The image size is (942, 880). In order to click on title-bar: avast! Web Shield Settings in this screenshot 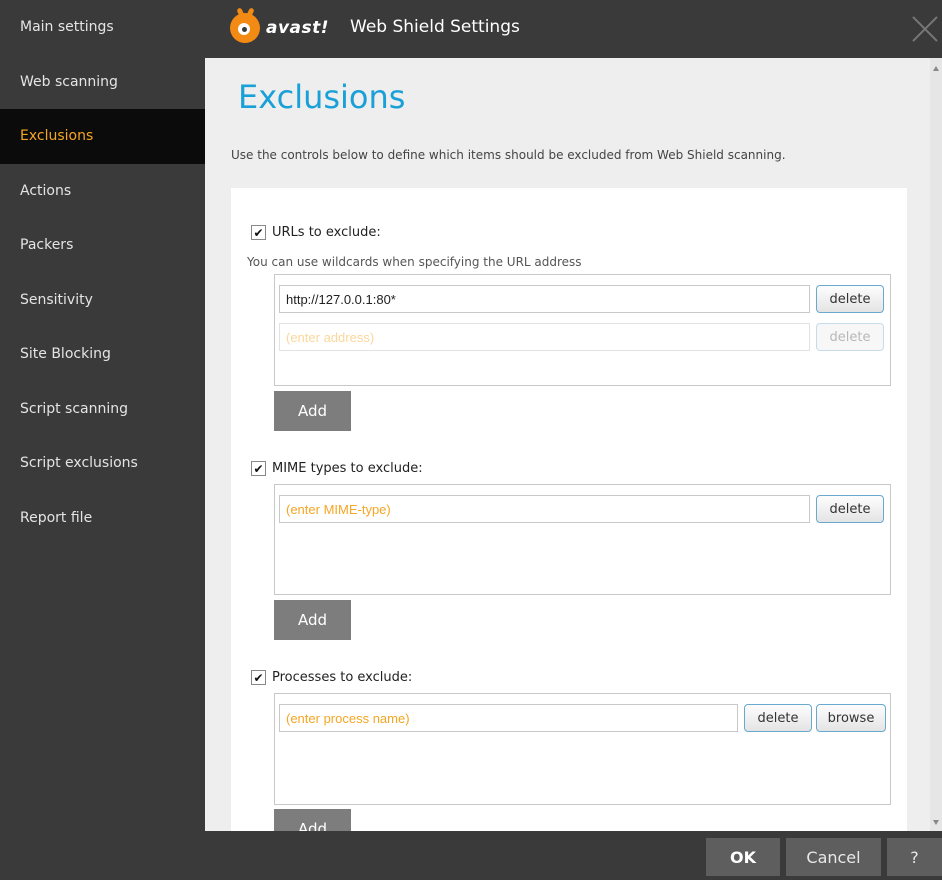, I will do `click(573, 29)`.